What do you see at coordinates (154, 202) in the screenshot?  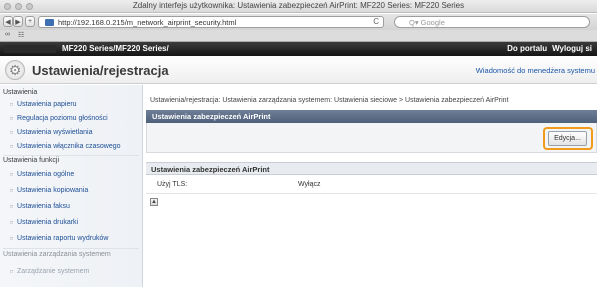 I see `scroll-to-top-button: ▲` at bounding box center [154, 202].